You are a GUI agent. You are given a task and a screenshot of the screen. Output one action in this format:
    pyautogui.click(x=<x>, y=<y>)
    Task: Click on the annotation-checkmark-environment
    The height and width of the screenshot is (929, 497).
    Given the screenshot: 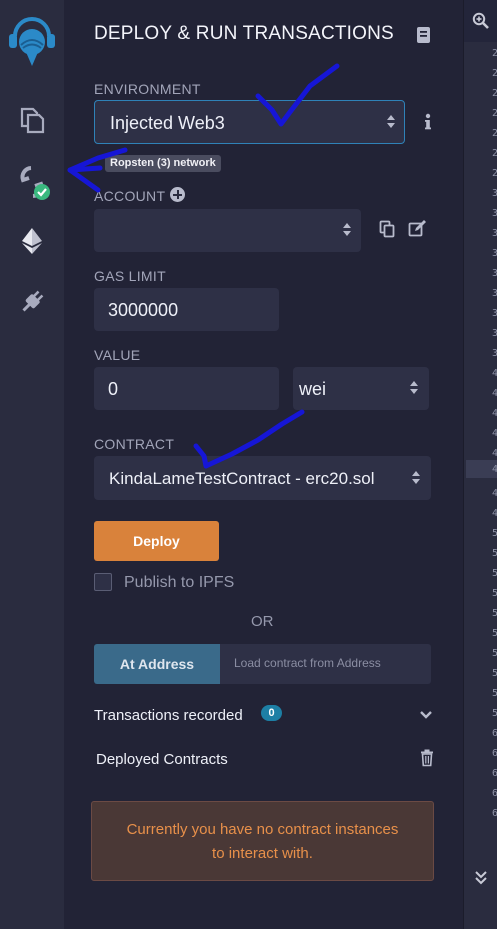 What is the action you would take?
    pyautogui.click(x=297, y=95)
    